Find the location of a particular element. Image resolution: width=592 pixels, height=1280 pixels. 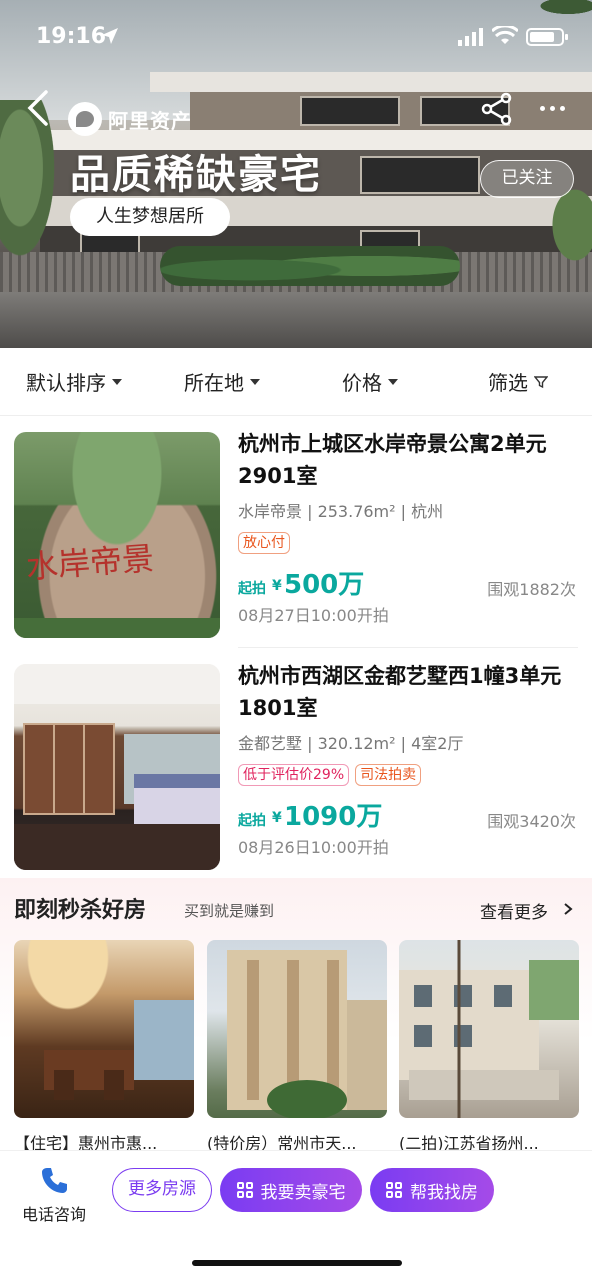

filter-icon is located at coordinates (541, 381).